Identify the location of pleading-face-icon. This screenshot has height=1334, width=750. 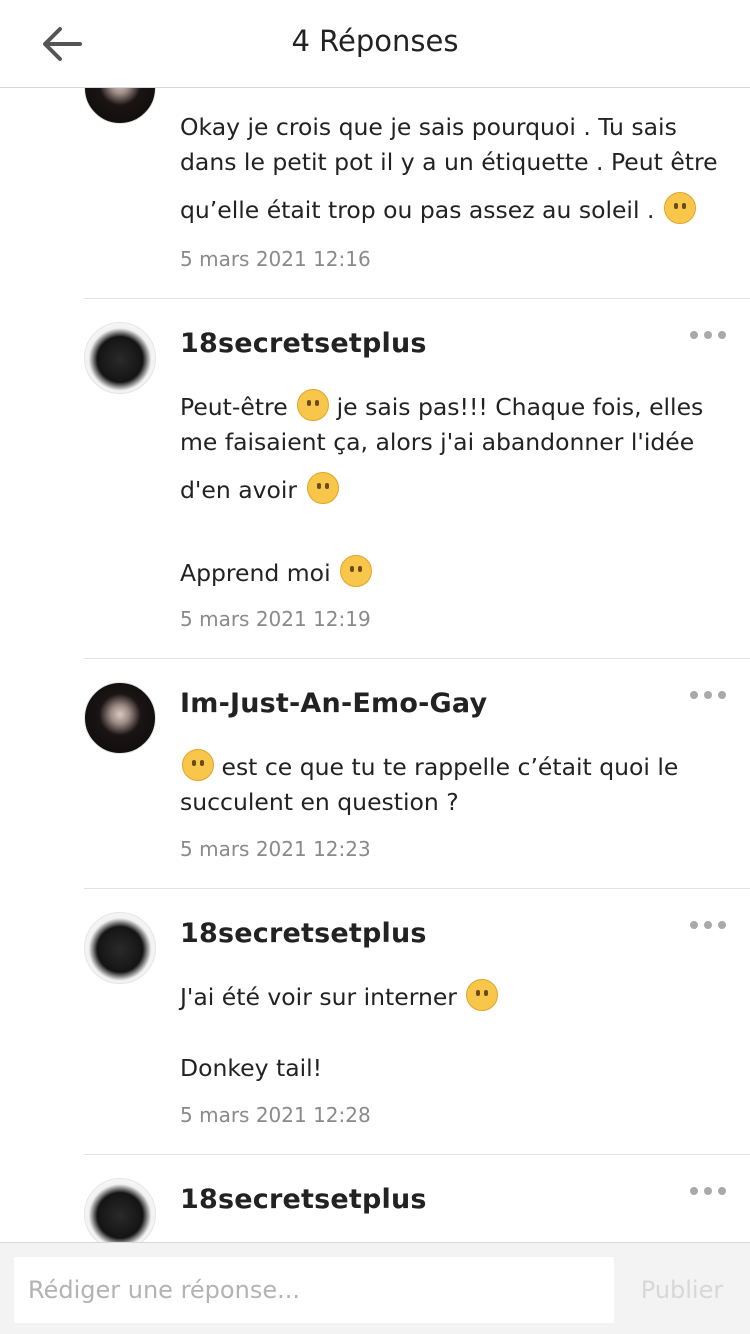
(356, 571).